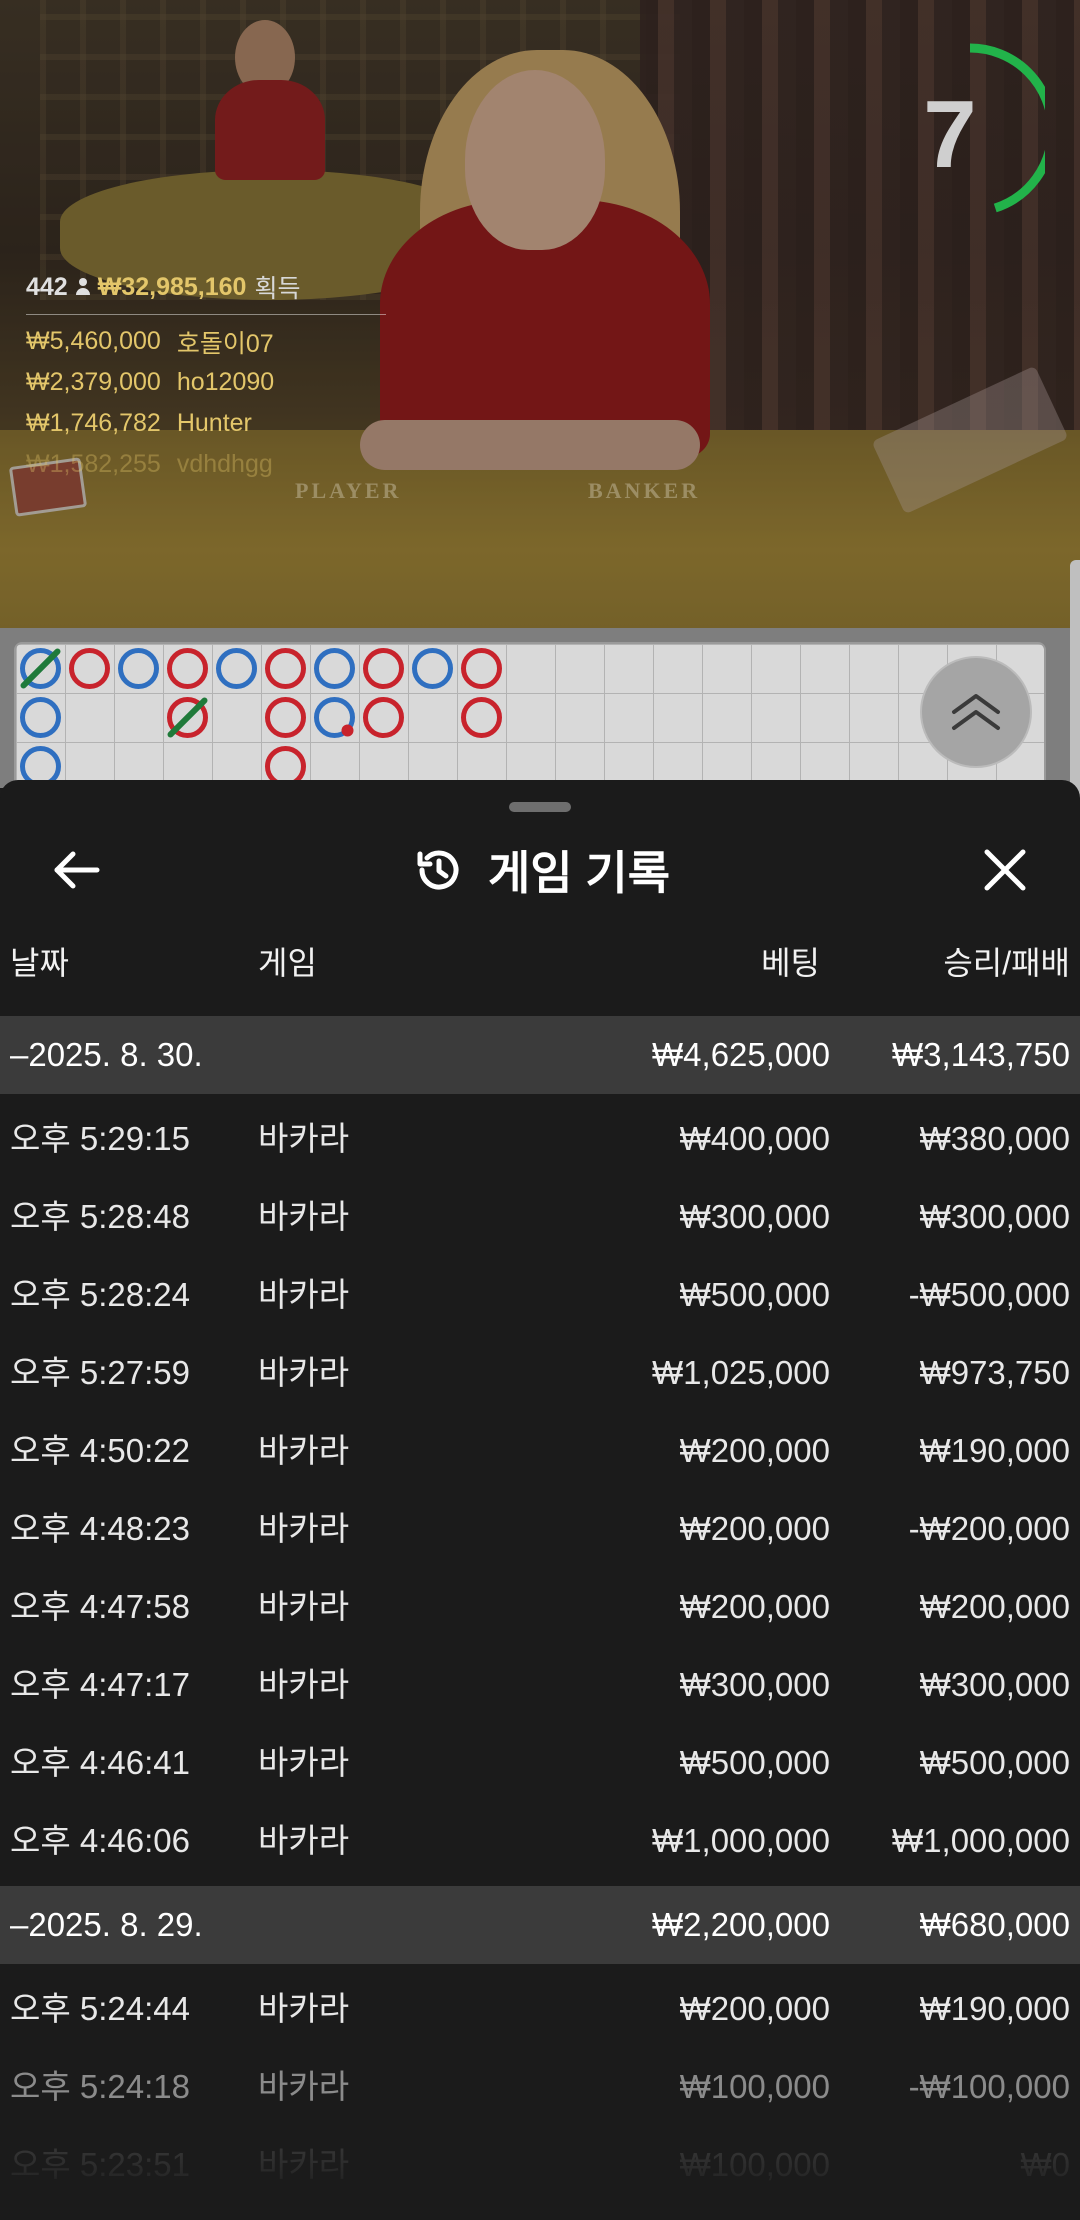 This screenshot has height=2220, width=1080. Describe the element at coordinates (741, 1372) in the screenshot. I see `row-bet: ₩1,025,000` at that location.